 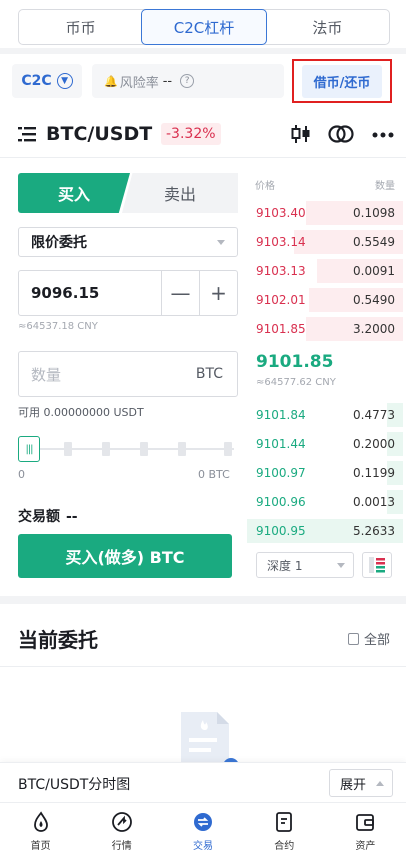 I want to click on timeshare-chart-title: BTC/USDT分时图, so click(x=74, y=785).